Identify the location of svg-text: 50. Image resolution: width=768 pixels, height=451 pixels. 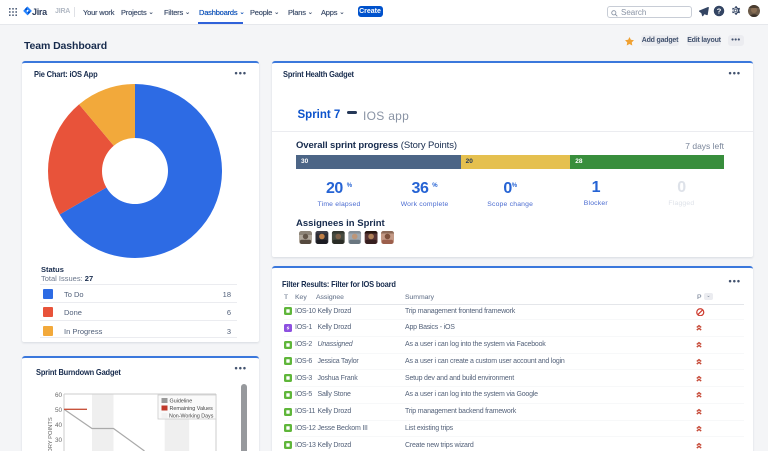
(59, 410).